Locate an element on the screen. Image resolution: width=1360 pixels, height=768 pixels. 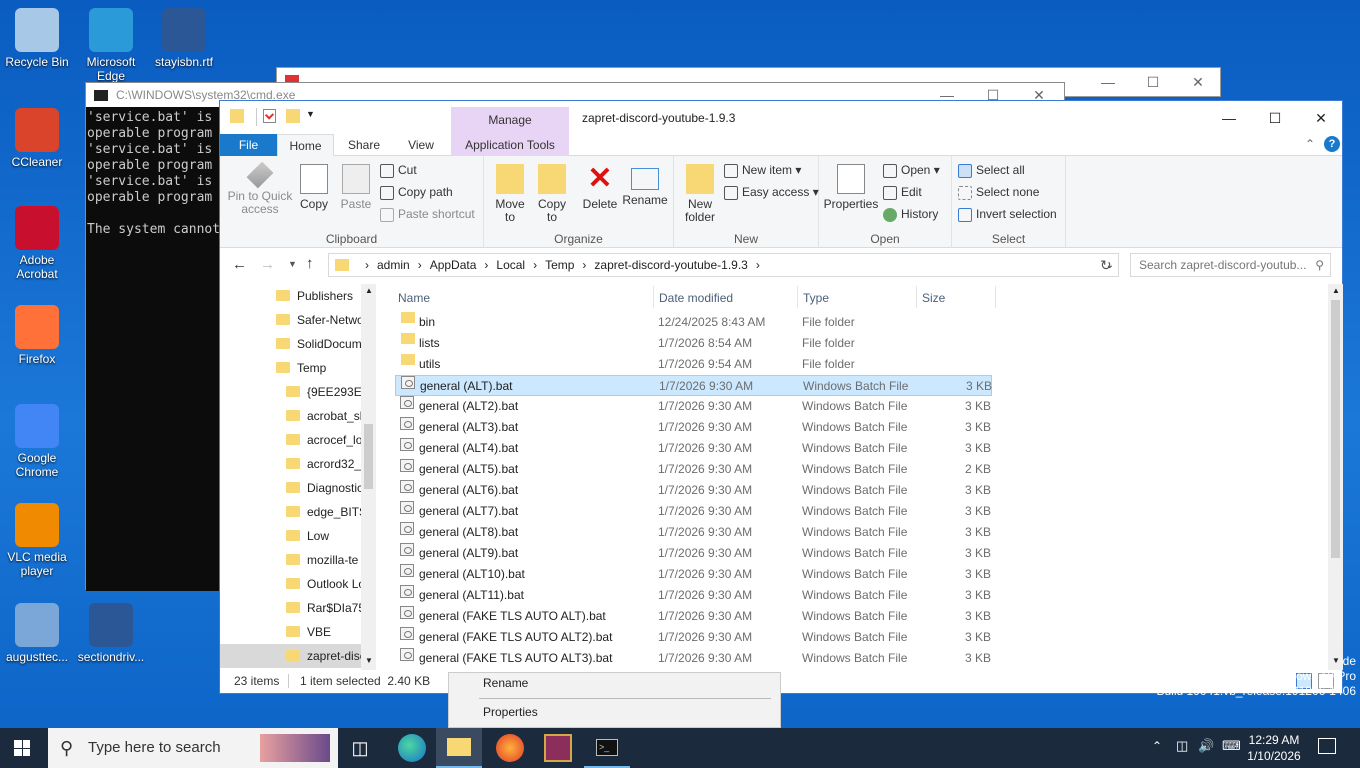
column-size: Size is located at coordinates (933, 298).